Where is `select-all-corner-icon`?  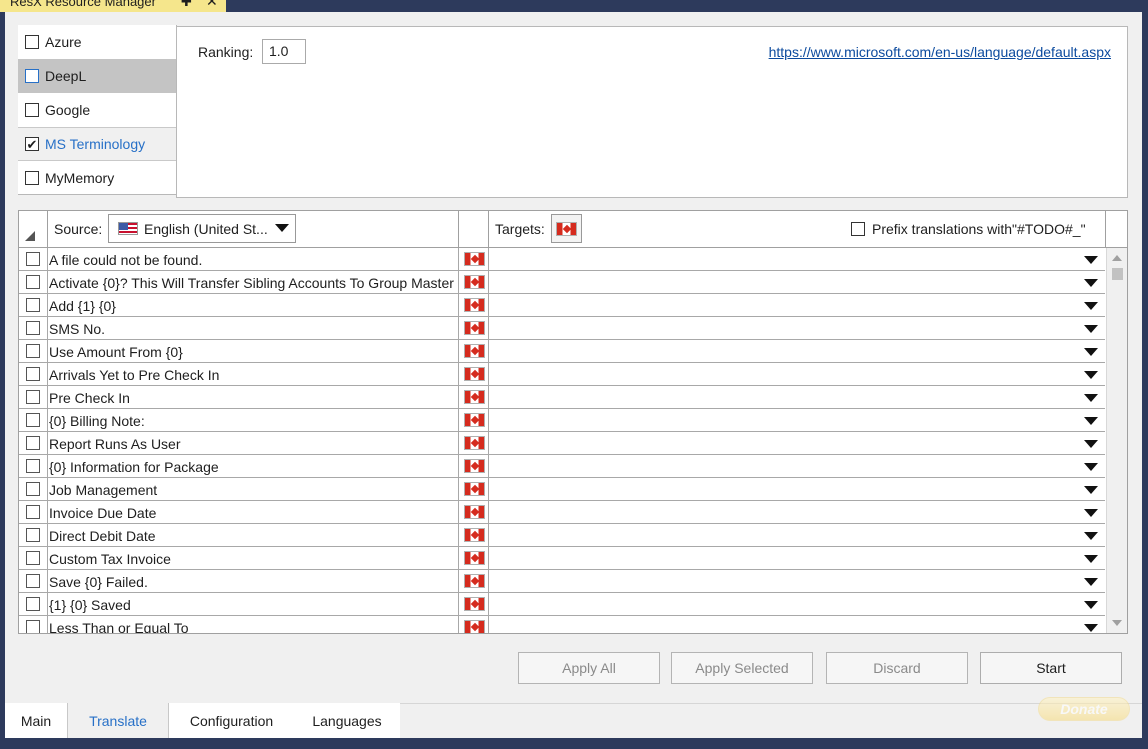
select-all-corner-icon is located at coordinates (30, 236).